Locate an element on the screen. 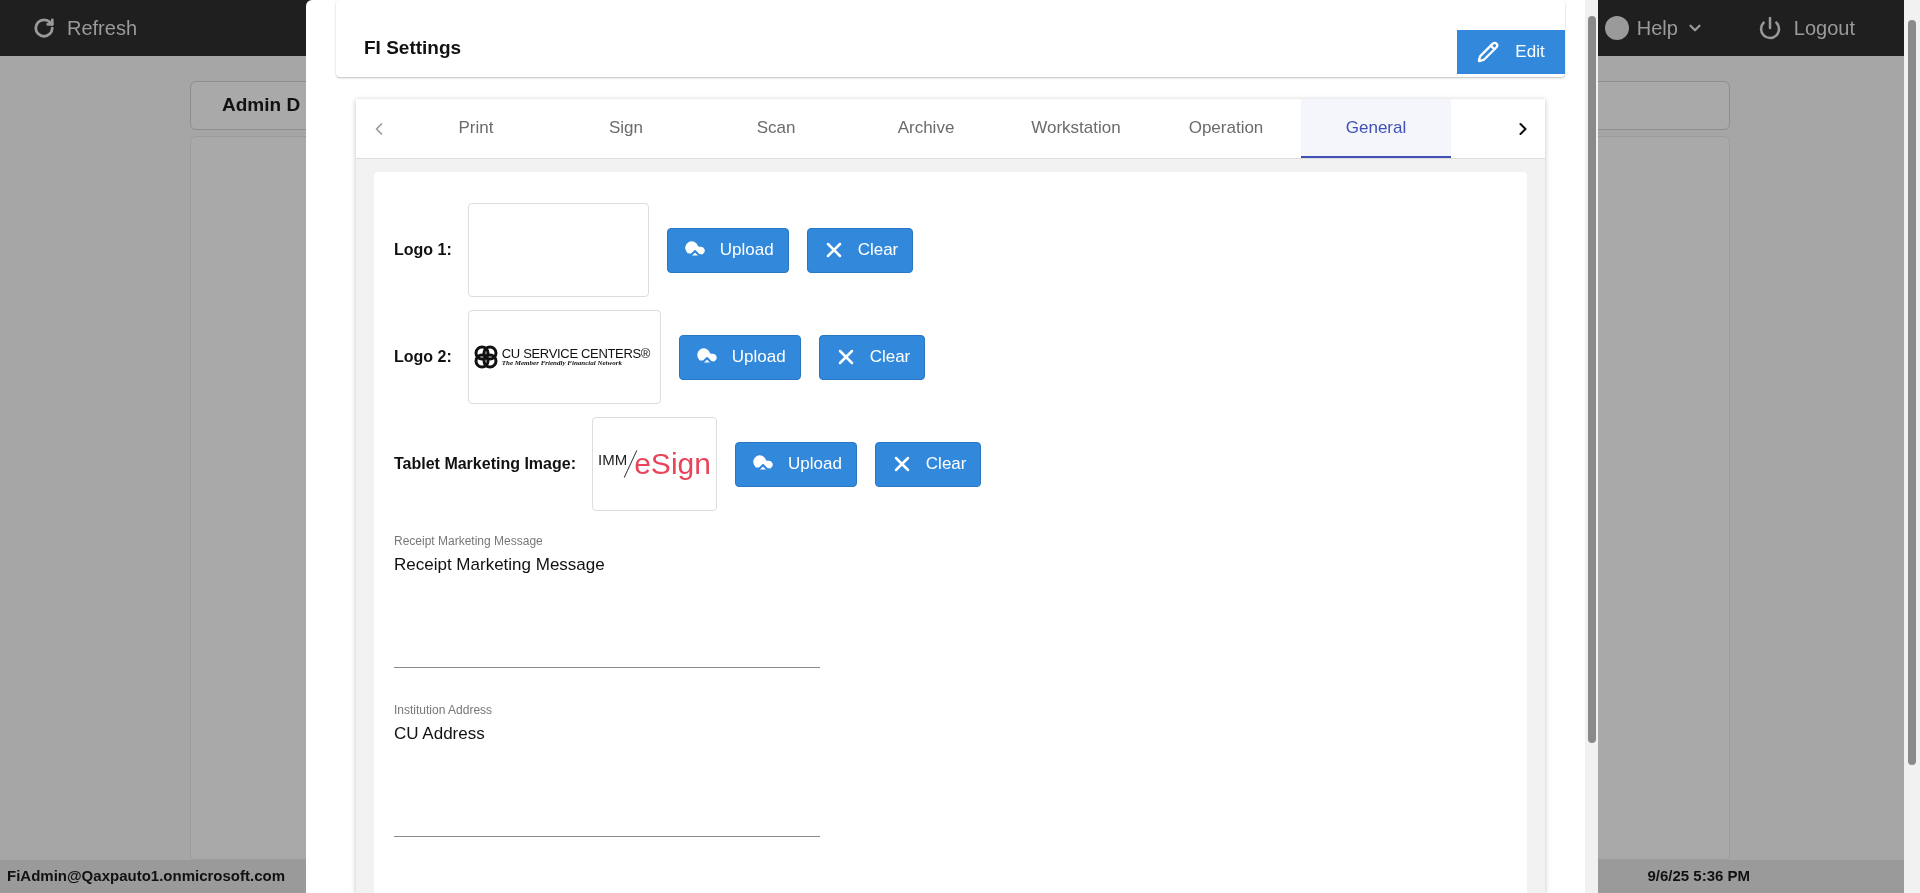  image-label: Logo 2: is located at coordinates (423, 357).